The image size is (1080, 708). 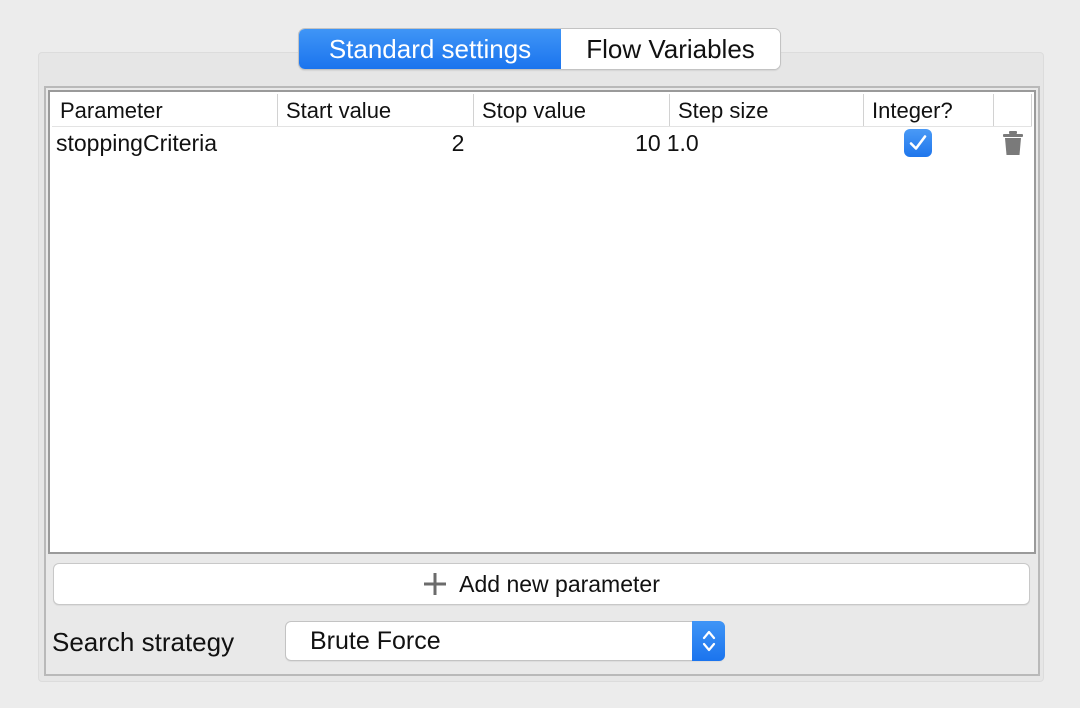 I want to click on tab-flow-variables: Flow Variables, so click(x=670, y=49).